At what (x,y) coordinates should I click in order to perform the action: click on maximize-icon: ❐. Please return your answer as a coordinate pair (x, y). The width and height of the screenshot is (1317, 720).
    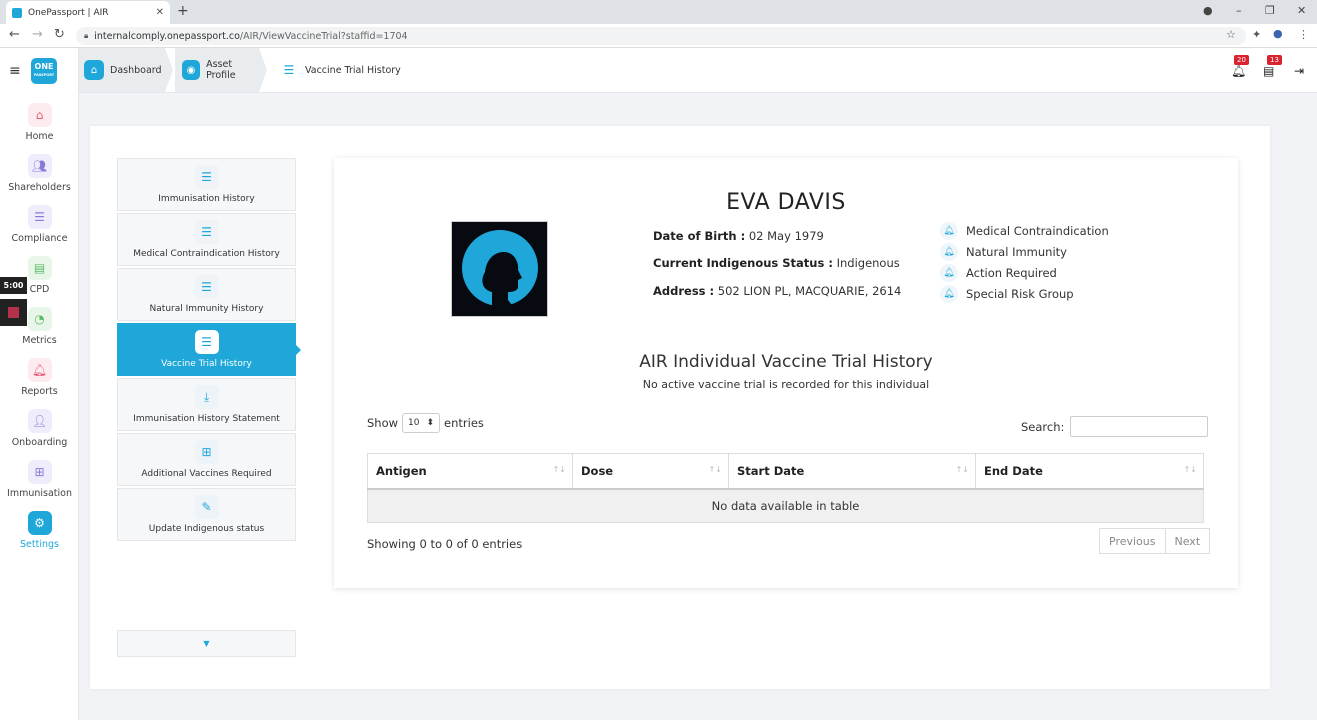
    Looking at the image, I should click on (1270, 10).